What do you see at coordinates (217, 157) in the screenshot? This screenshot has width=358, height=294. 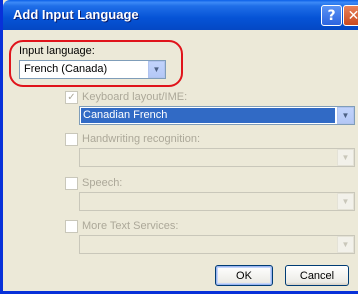 I see `handwriting-select: ▼` at bounding box center [217, 157].